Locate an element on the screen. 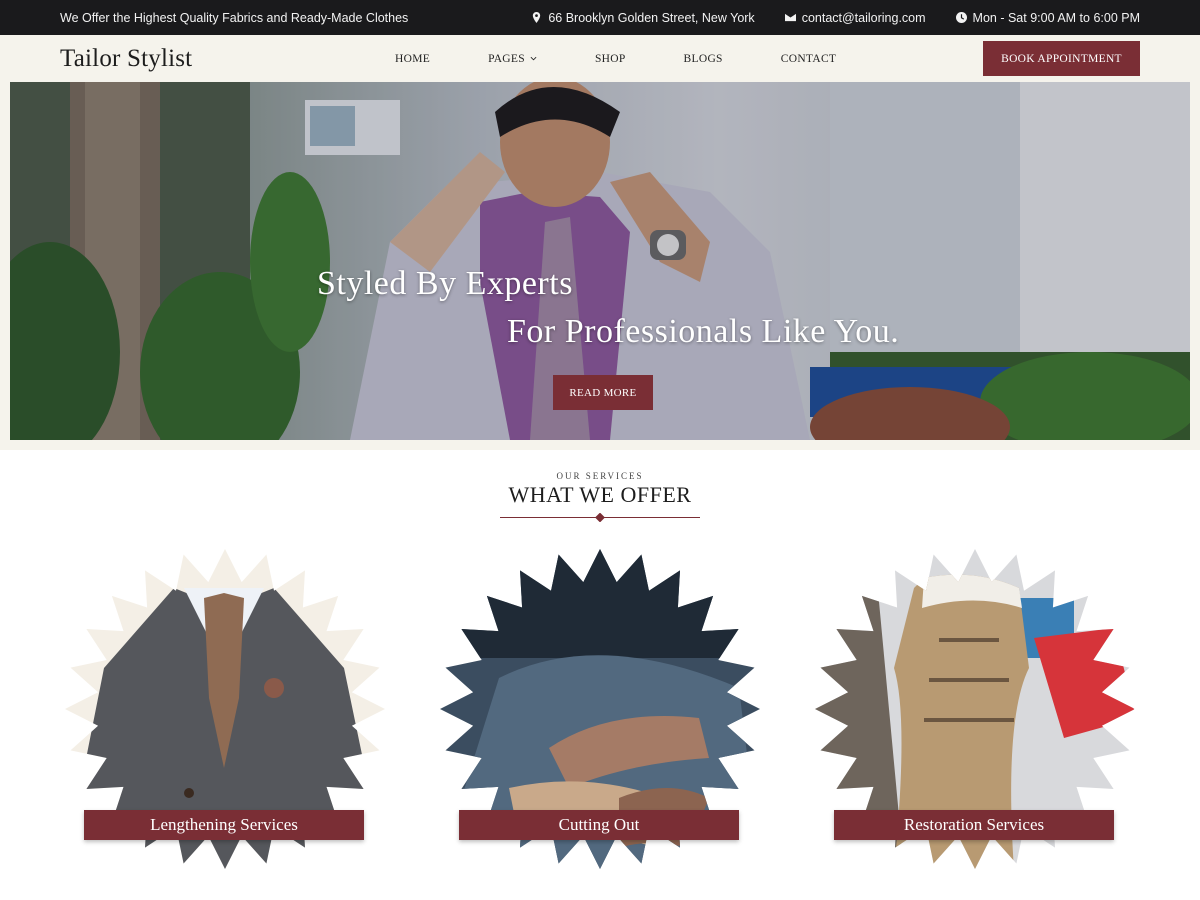 The height and width of the screenshot is (900, 1200). nav-home: HOME is located at coordinates (412, 59).